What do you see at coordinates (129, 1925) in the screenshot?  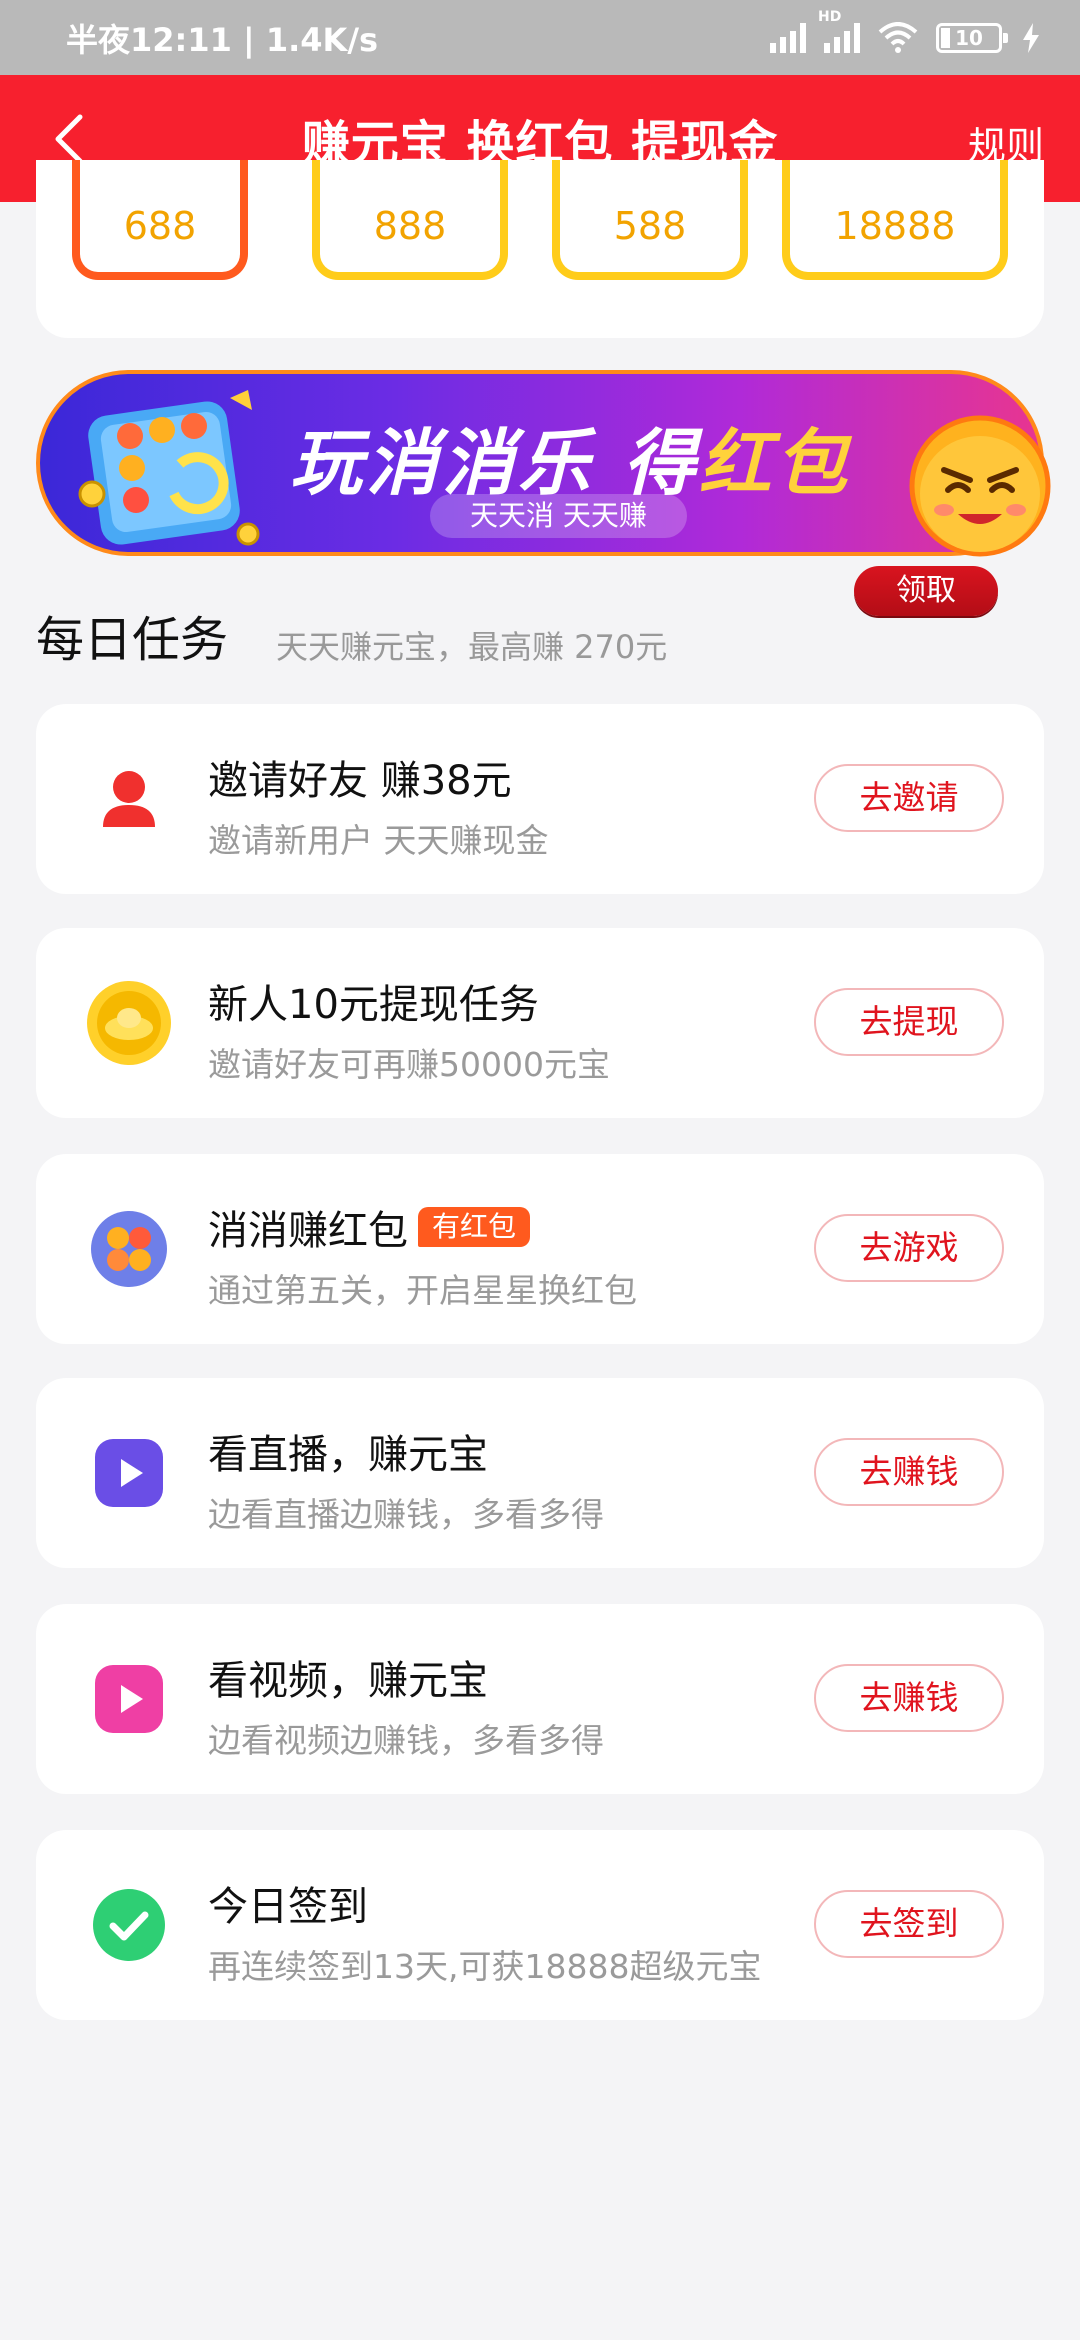 I see `check-icon` at bounding box center [129, 1925].